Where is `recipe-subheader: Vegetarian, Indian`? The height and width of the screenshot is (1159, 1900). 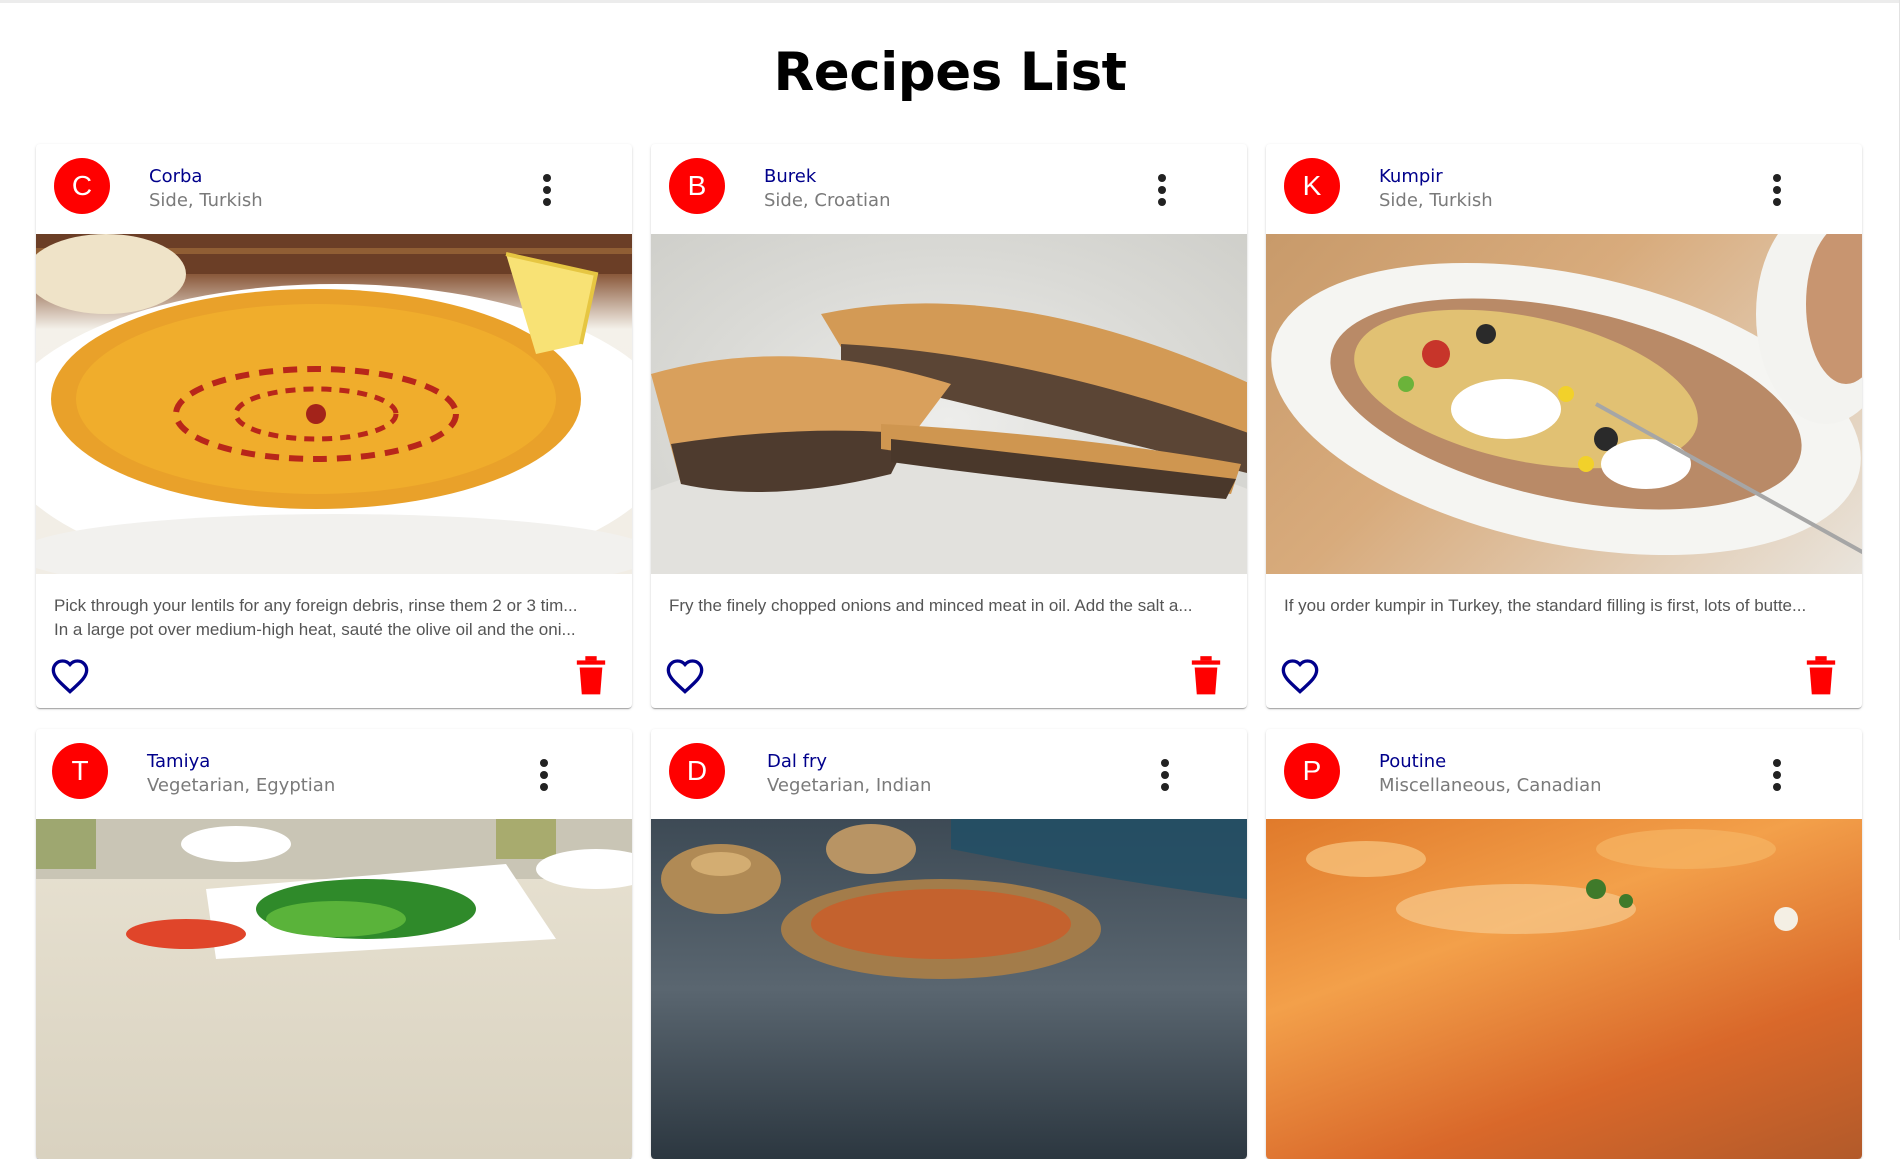
recipe-subheader: Vegetarian, Indian is located at coordinates (849, 785).